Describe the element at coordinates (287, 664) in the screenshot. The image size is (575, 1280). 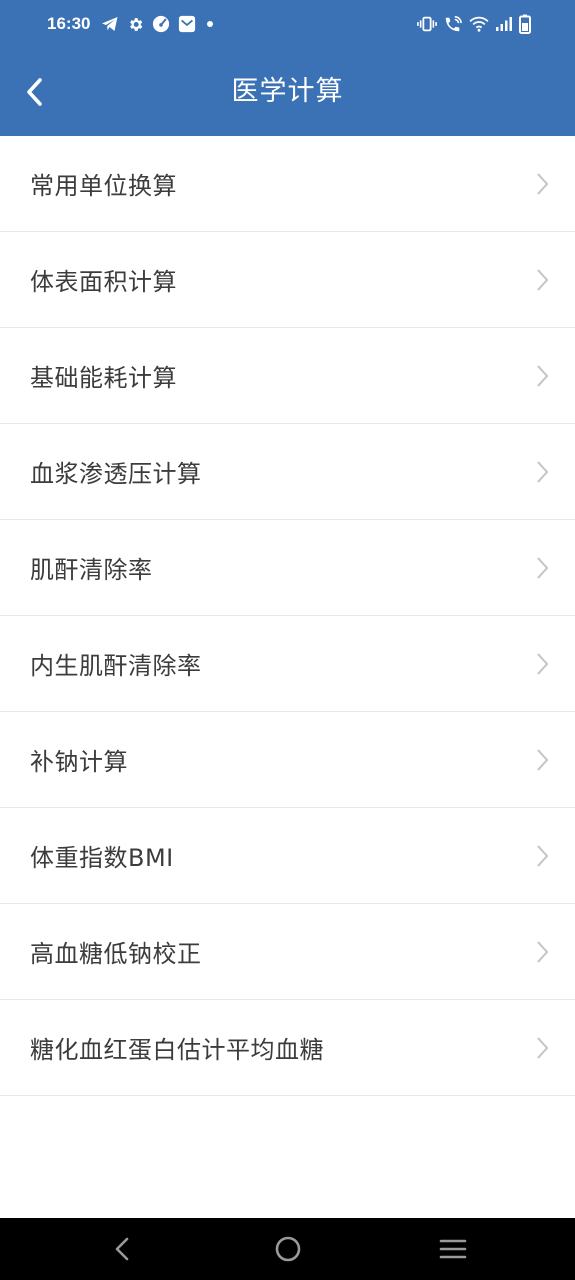
I see `list-item-endogenous-creatinine-clearance: 内生肌酐清除率` at that location.